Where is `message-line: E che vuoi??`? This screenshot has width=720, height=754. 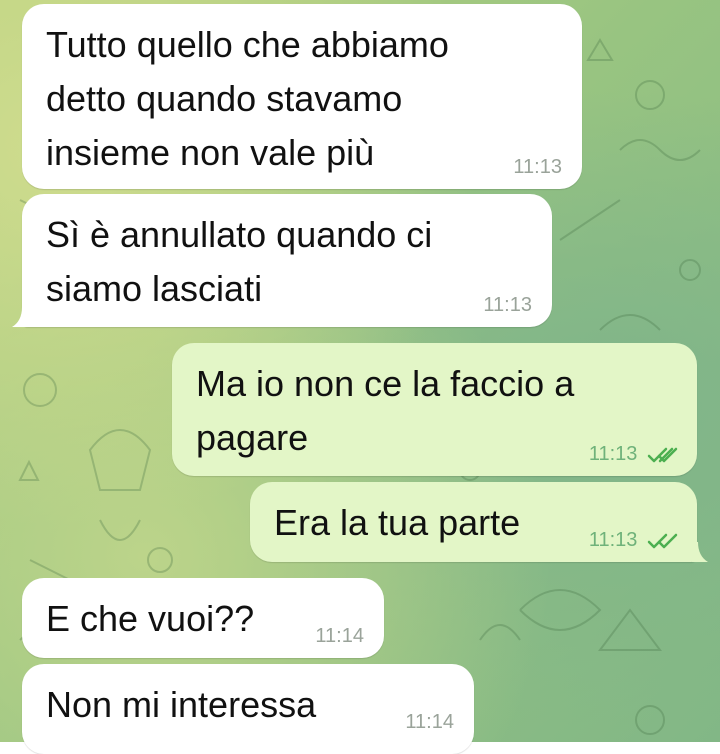 message-line: E che vuoi?? is located at coordinates (150, 618).